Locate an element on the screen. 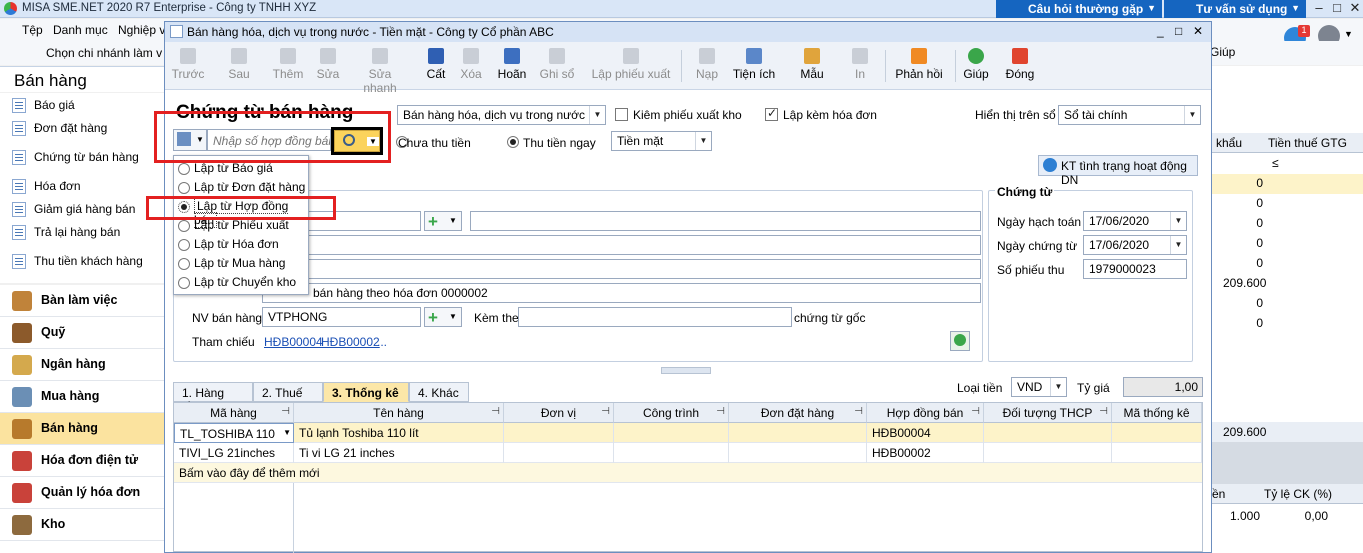  menu-file: Tệp is located at coordinates (32, 30).